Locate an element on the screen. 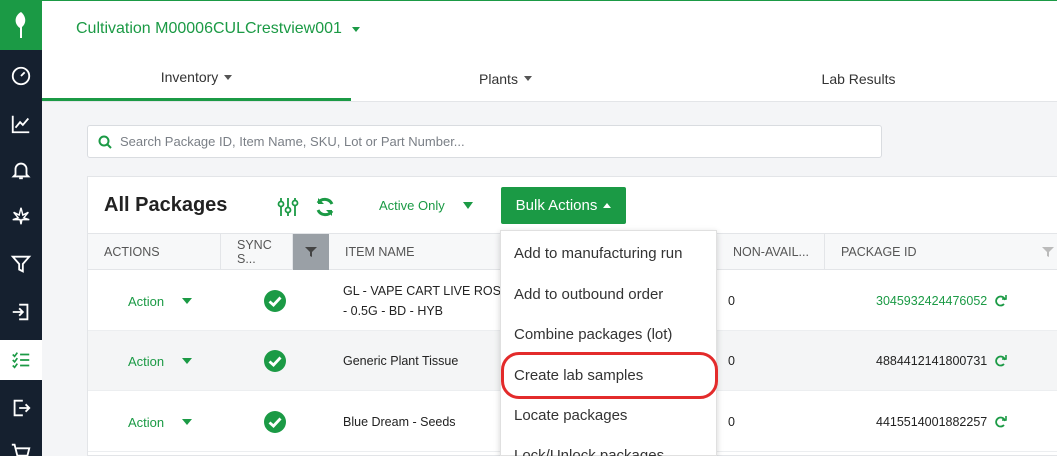 This screenshot has height=456, width=1057. sign-out-icon is located at coordinates (21, 408).